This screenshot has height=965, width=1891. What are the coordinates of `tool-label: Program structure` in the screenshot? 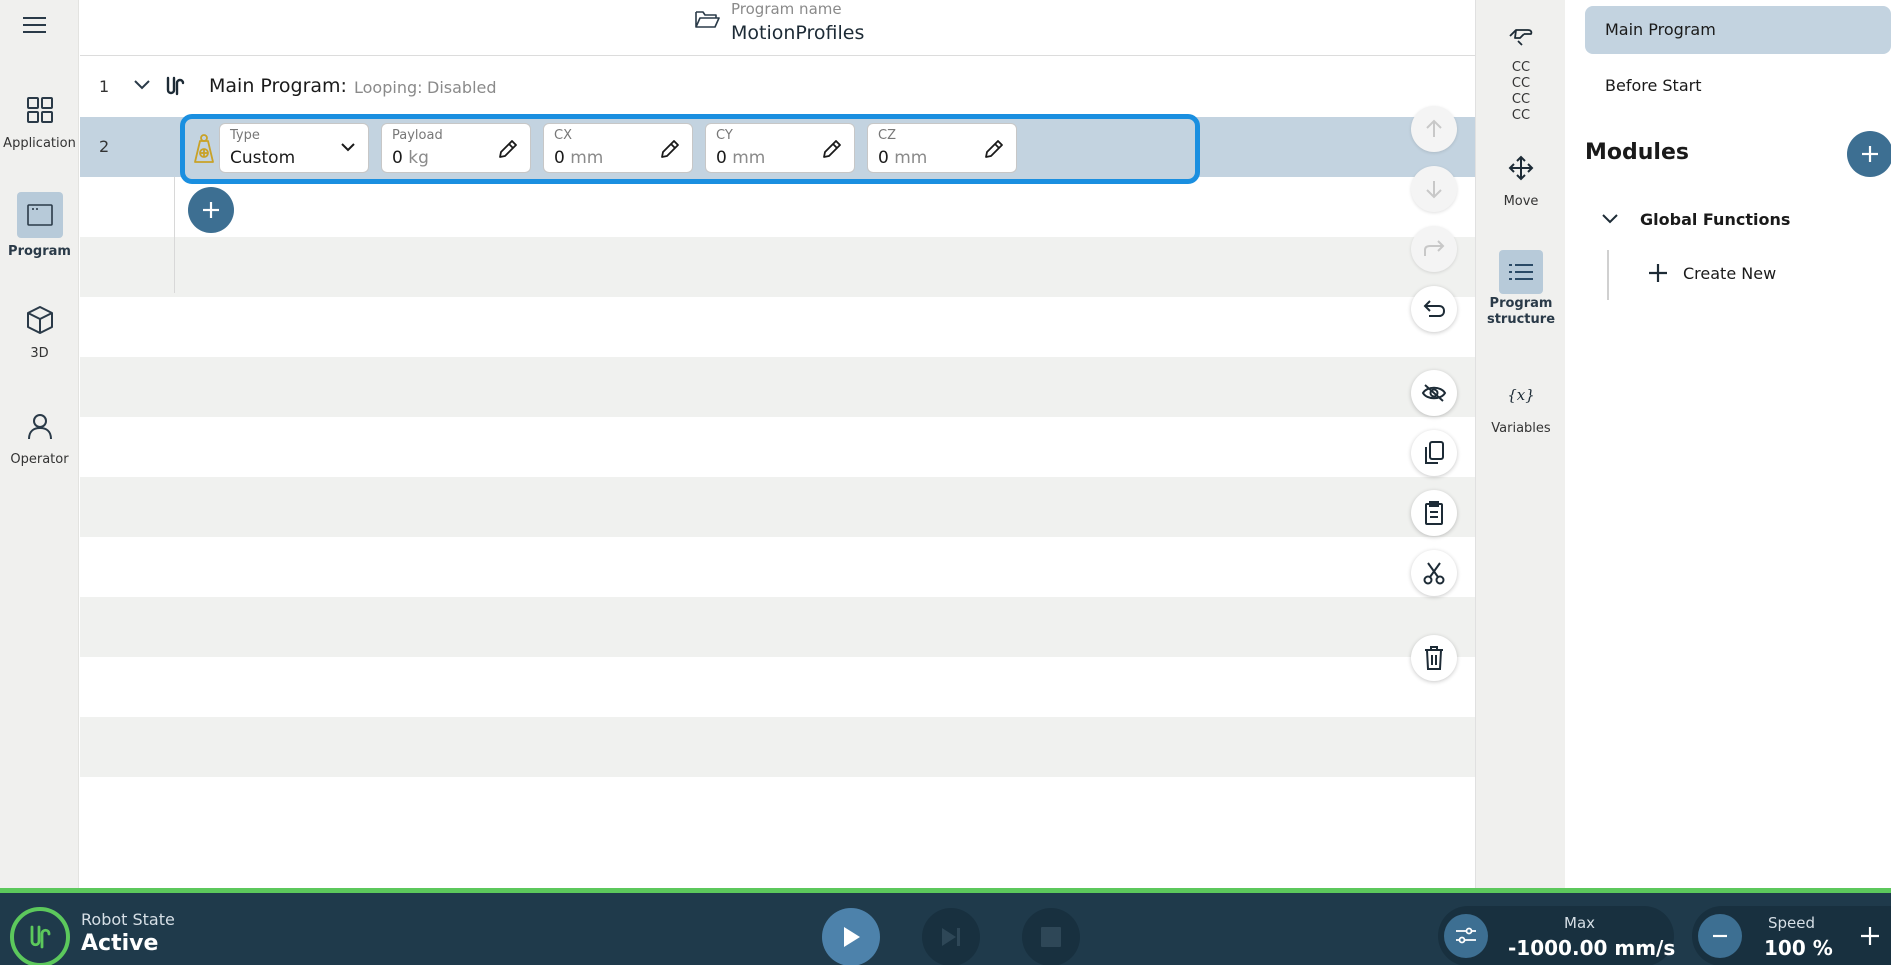 It's located at (1521, 311).